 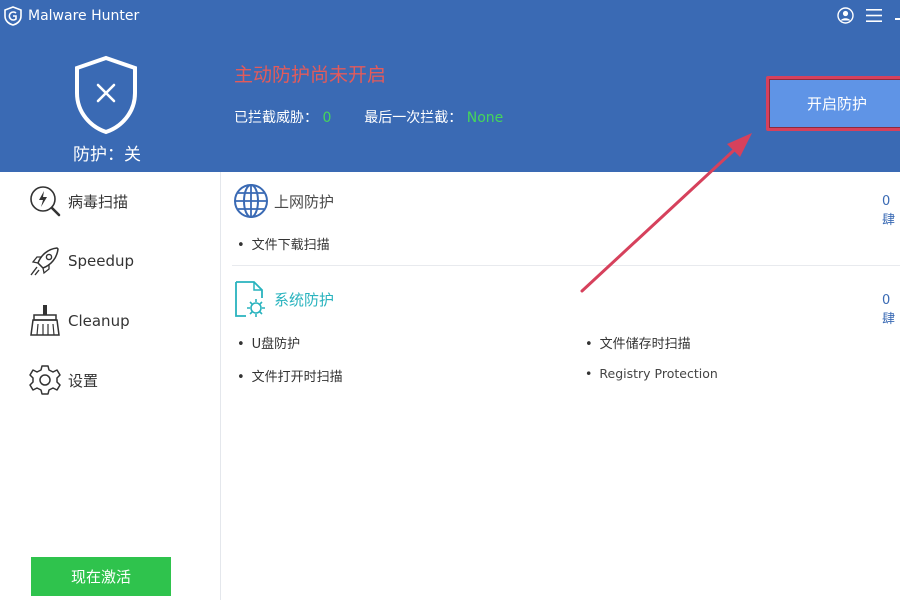 I want to click on sidebar-item-settings: 设置, so click(x=63, y=380).